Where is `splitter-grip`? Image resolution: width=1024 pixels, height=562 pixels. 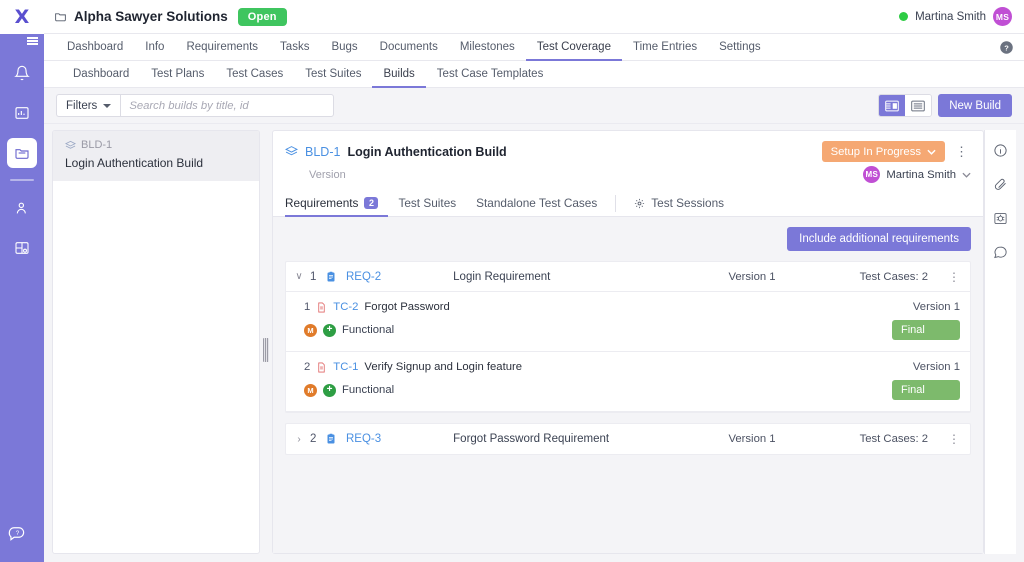
splitter-grip is located at coordinates (266, 350).